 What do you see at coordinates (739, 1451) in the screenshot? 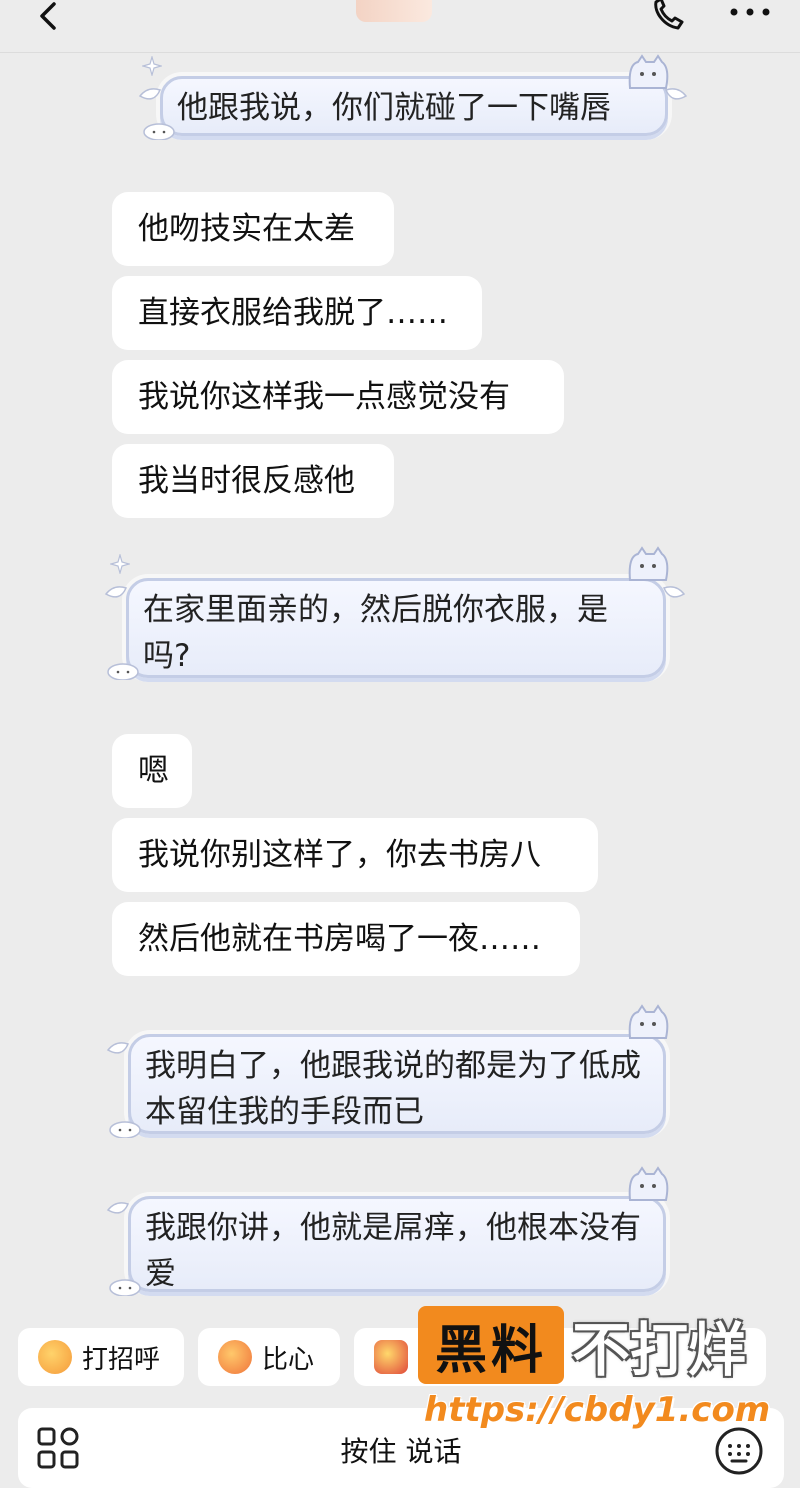
I see `keyboard-icon` at bounding box center [739, 1451].